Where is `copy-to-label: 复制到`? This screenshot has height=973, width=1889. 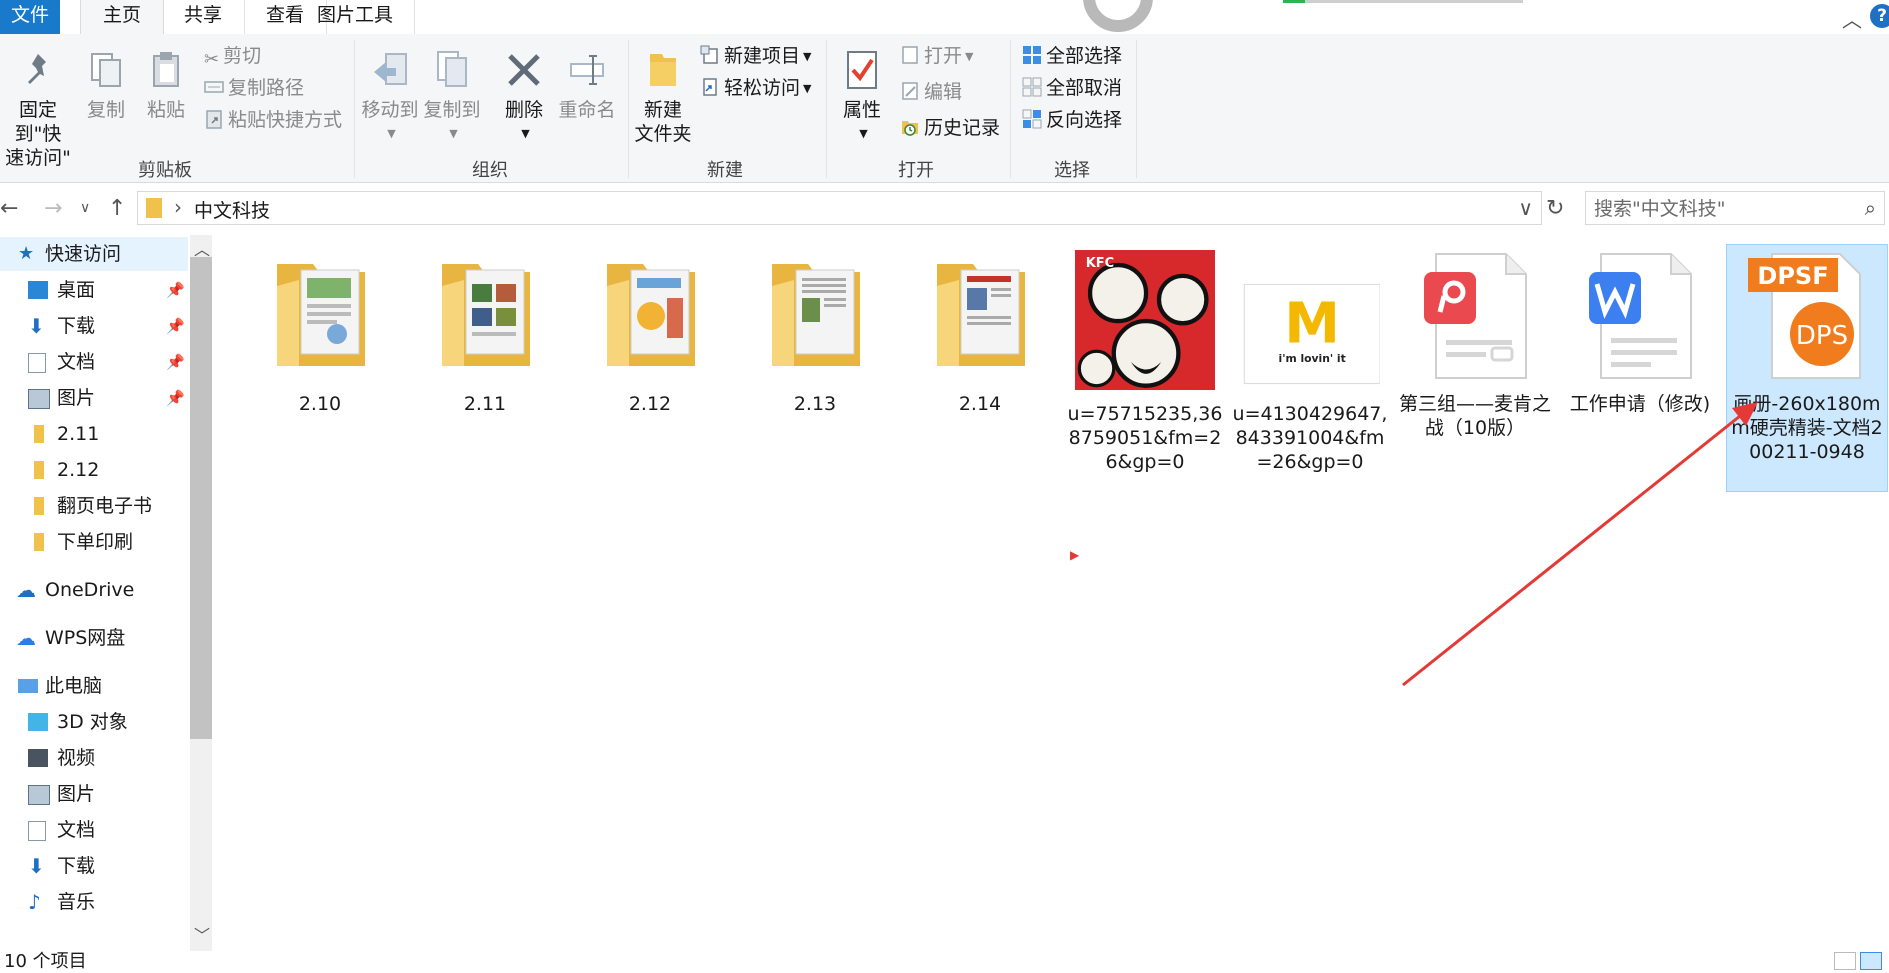 copy-to-label: 复制到 is located at coordinates (452, 110).